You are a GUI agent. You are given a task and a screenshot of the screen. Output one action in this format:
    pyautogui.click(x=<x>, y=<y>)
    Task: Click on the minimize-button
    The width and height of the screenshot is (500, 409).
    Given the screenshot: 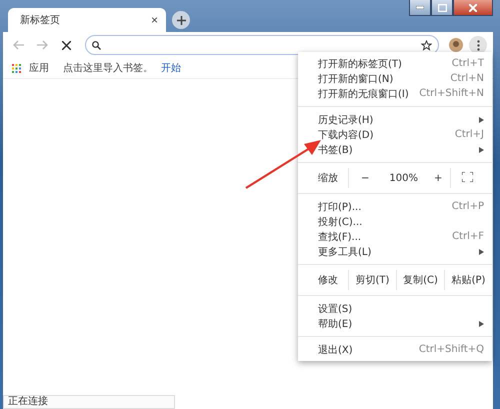 What is the action you would take?
    pyautogui.click(x=420, y=8)
    